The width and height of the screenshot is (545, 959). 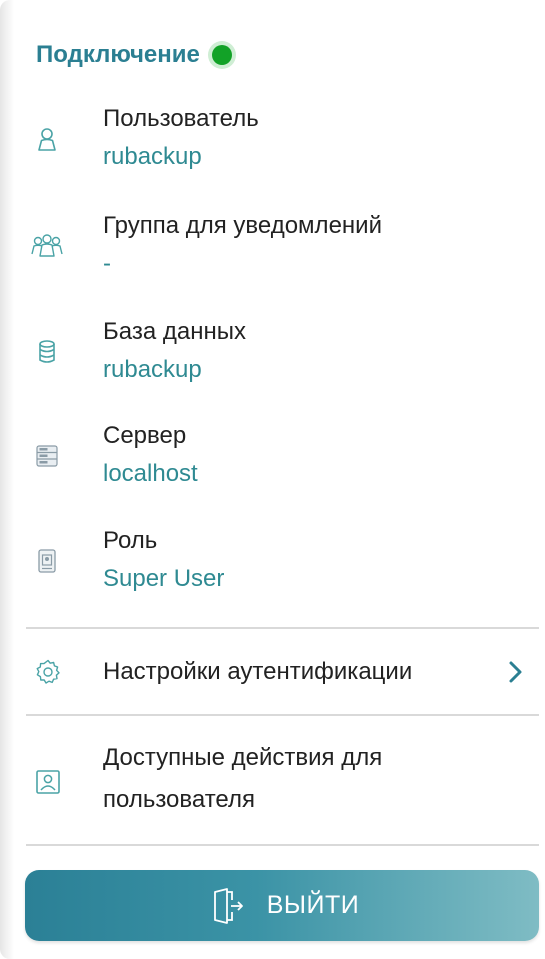 I want to click on info-row-notification-group: Группа для уведомлений -, so click(x=272, y=250).